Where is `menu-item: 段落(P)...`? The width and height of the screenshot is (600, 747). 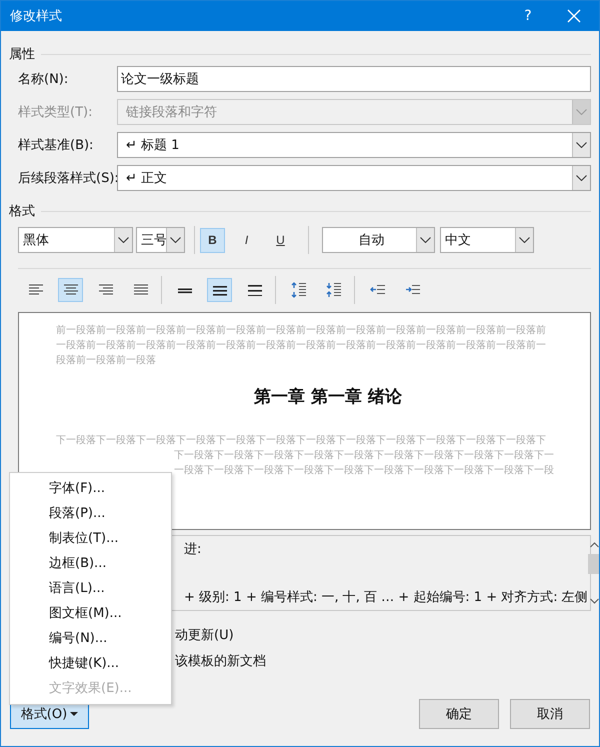 menu-item: 段落(P)... is located at coordinates (90, 513).